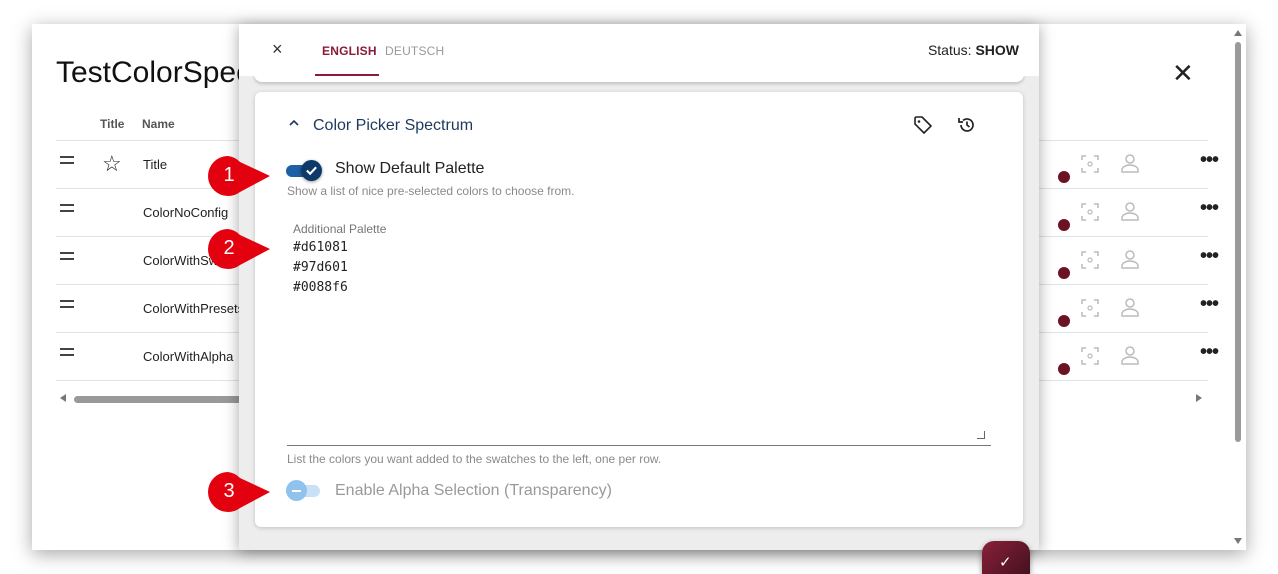  Describe the element at coordinates (393, 126) in the screenshot. I see `section-title: Color Picker Spectrum` at that location.